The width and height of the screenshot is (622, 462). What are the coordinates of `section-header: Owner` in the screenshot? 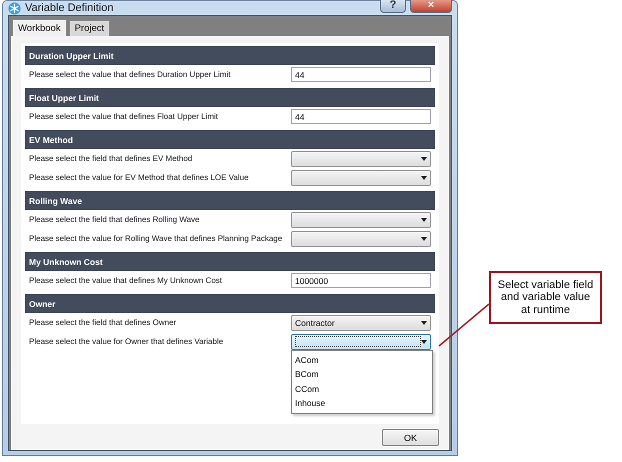 It's located at (230, 303).